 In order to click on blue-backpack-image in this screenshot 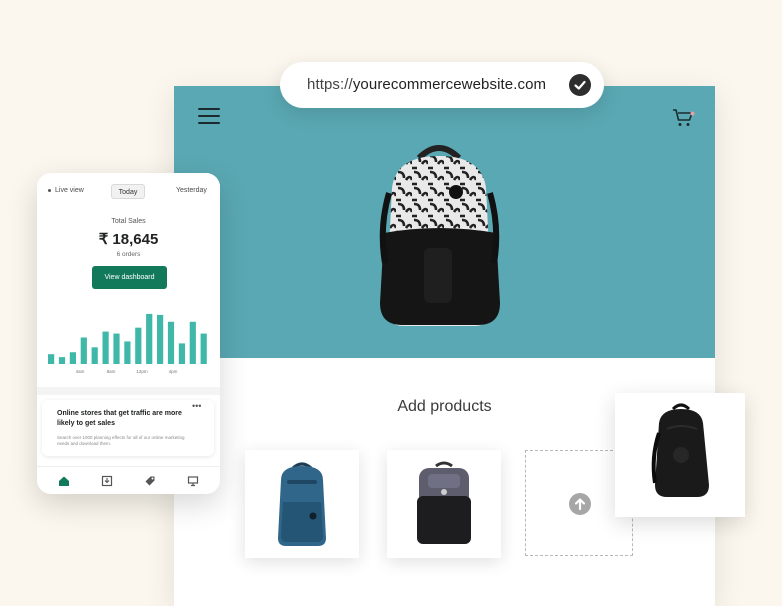, I will do `click(302, 504)`.